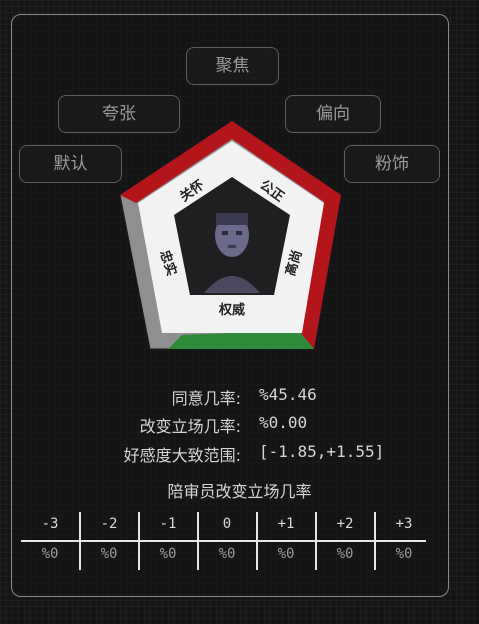 The height and width of the screenshot is (624, 479). Describe the element at coordinates (168, 524) in the screenshot. I see `table-header-cell: -1` at that location.